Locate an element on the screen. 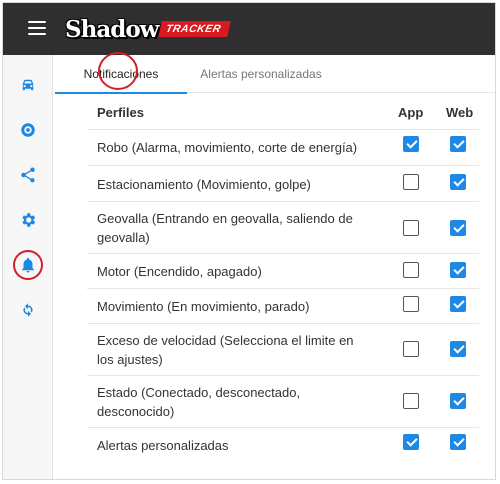 The width and height of the screenshot is (500, 484). car-icon is located at coordinates (28, 85).